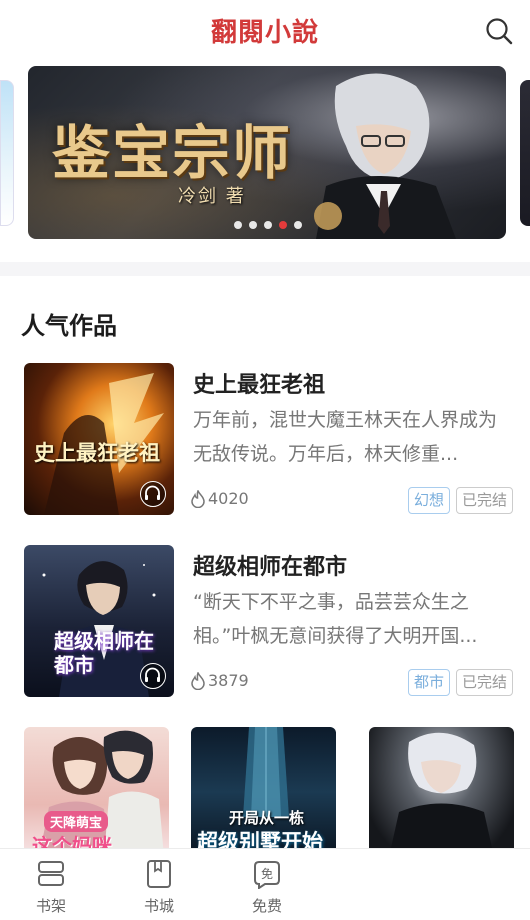 The height and width of the screenshot is (920, 530). What do you see at coordinates (352, 683) in the screenshot?
I see `book-meta: 3879 都市 已完结` at bounding box center [352, 683].